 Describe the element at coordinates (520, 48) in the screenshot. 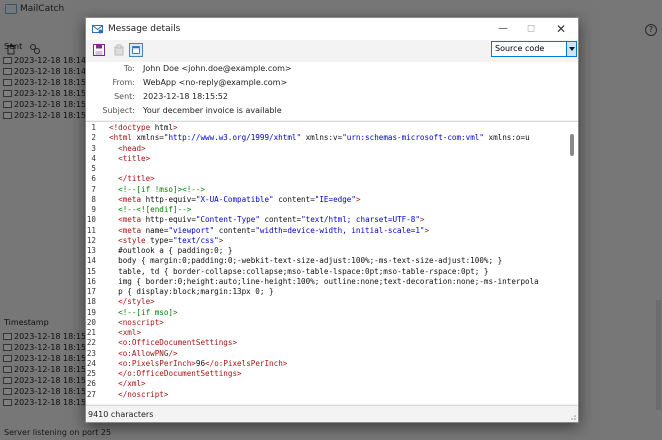

I see `view-mode-value: Source code` at that location.